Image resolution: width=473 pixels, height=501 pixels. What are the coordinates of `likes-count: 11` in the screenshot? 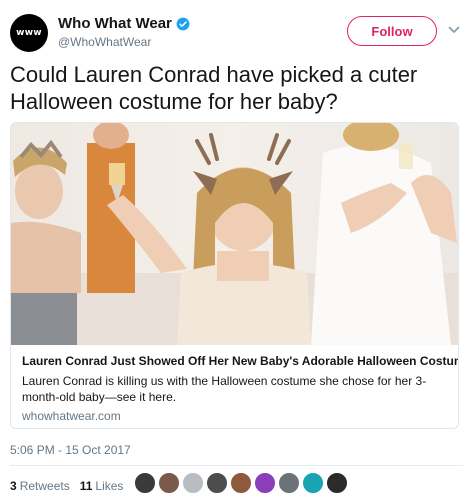 It's located at (86, 486).